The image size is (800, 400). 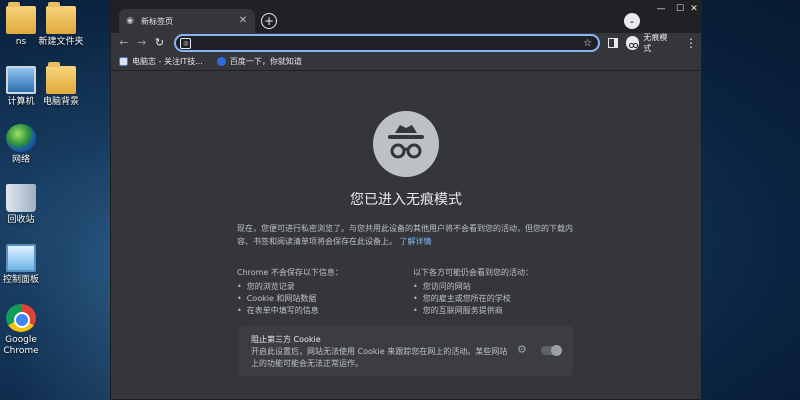 I want to click on bookmark-label: 百度一下，你就知道, so click(x=265, y=61).